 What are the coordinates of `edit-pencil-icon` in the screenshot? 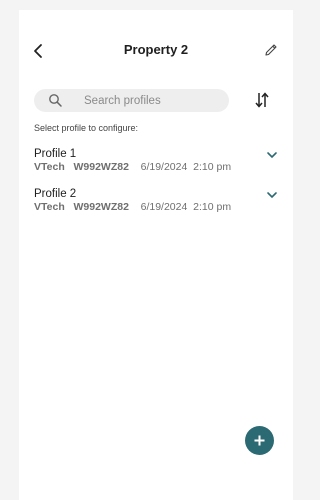 It's located at (271, 50).